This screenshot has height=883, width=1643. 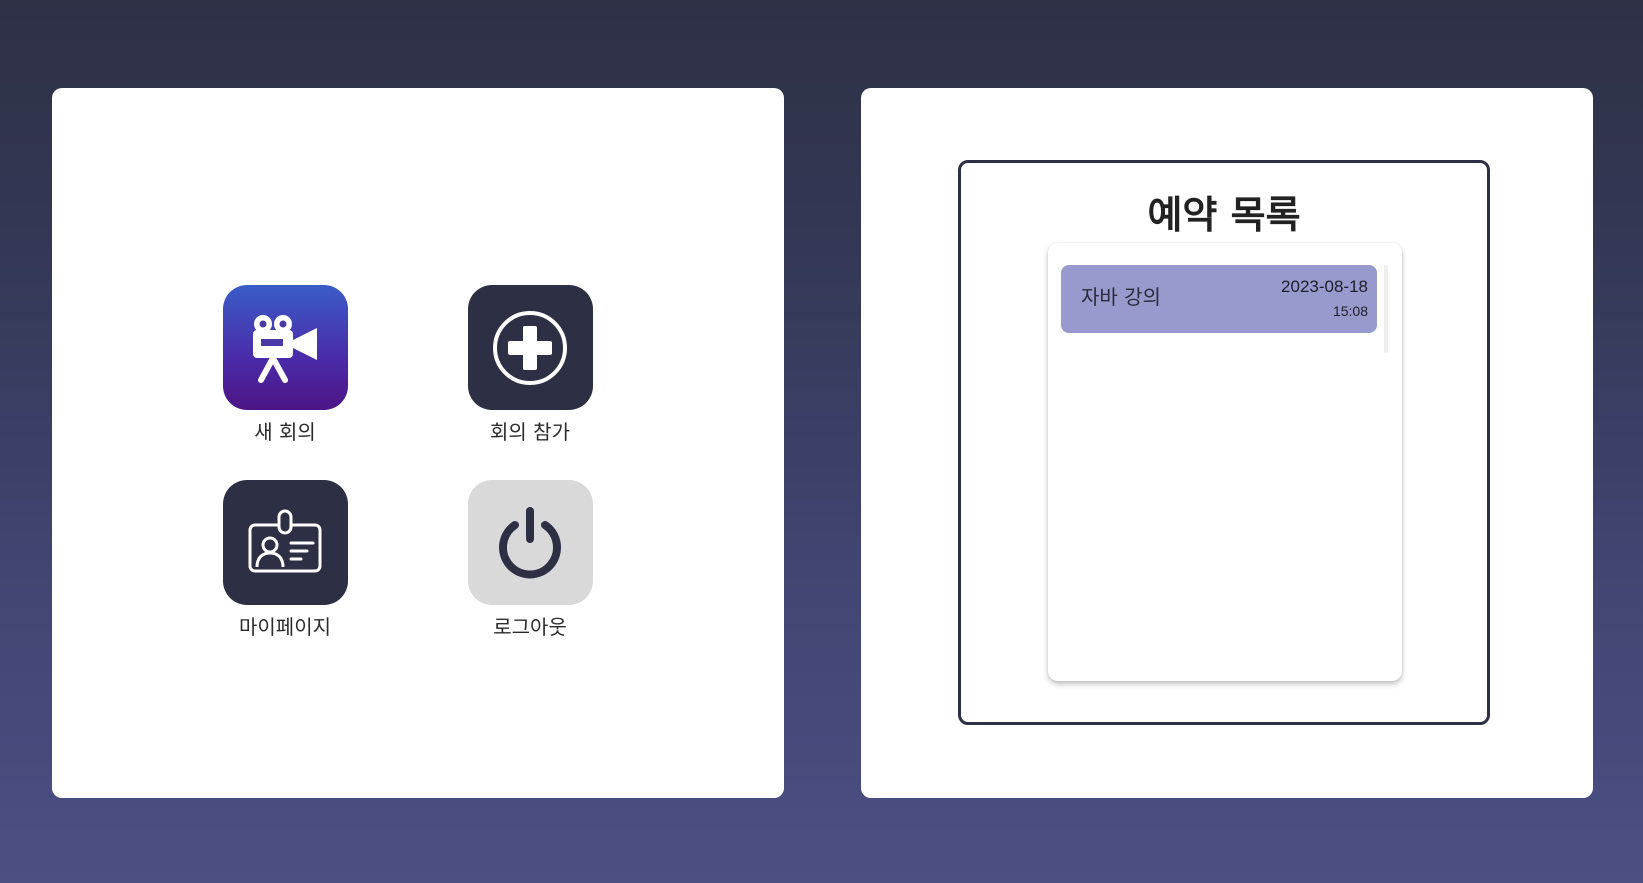 I want to click on join-meeting-menu-item: 회의 참가, so click(x=530, y=364).